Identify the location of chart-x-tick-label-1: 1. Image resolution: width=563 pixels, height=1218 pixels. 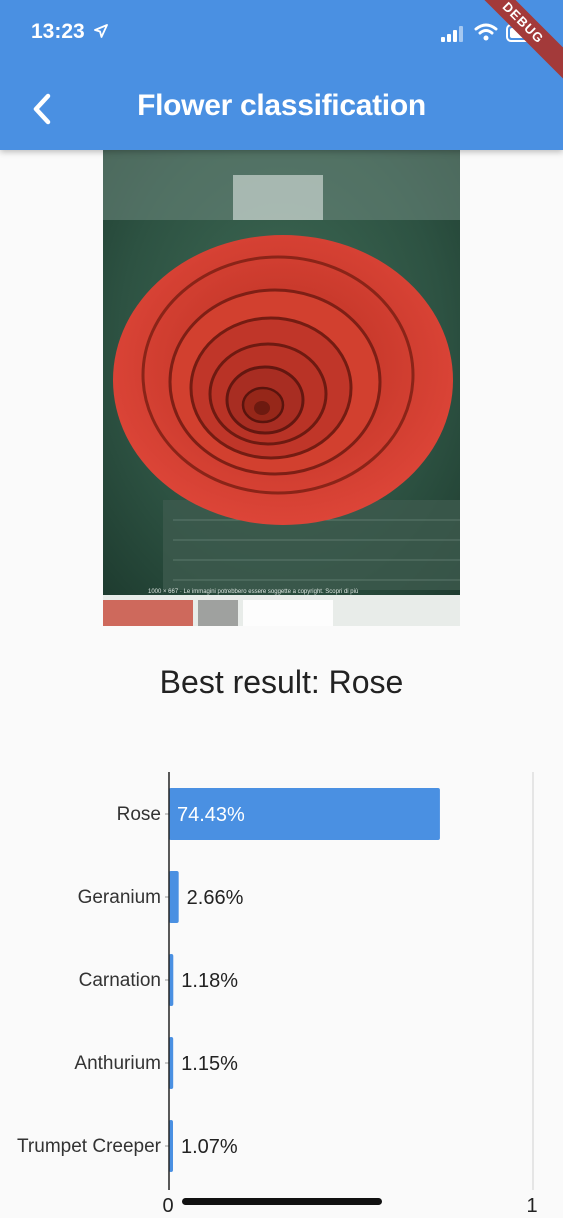
(531, 1206).